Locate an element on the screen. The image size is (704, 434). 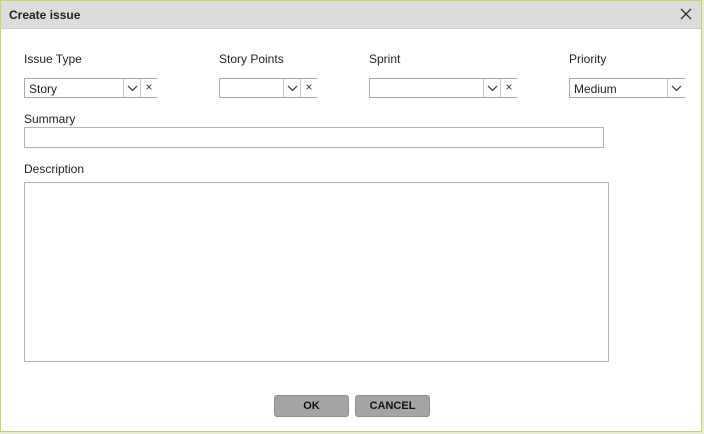
cancel-button: CANCEL is located at coordinates (392, 406).